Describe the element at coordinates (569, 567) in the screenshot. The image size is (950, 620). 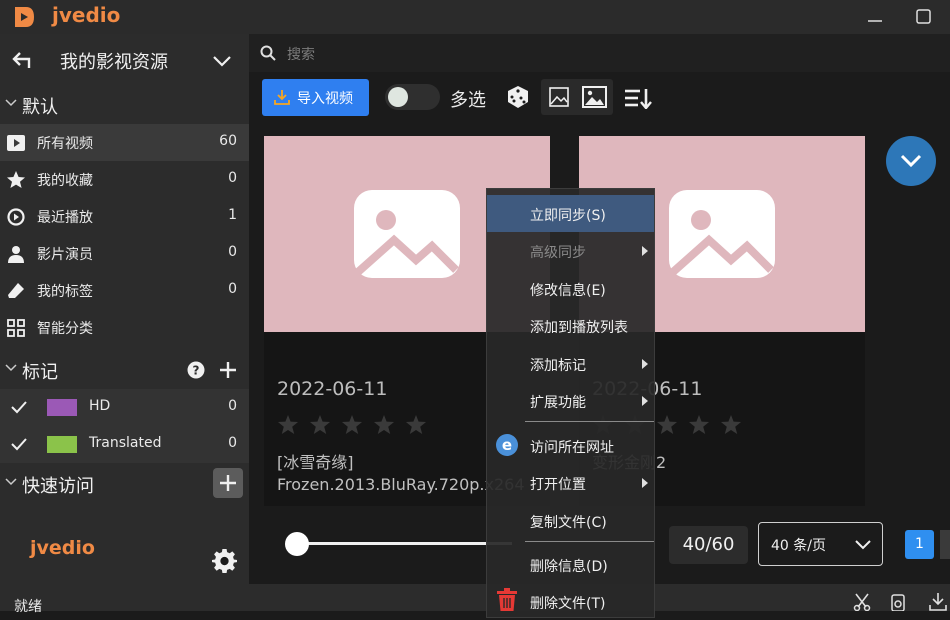
I see `menu-item-label: 删除信息(D)` at that location.